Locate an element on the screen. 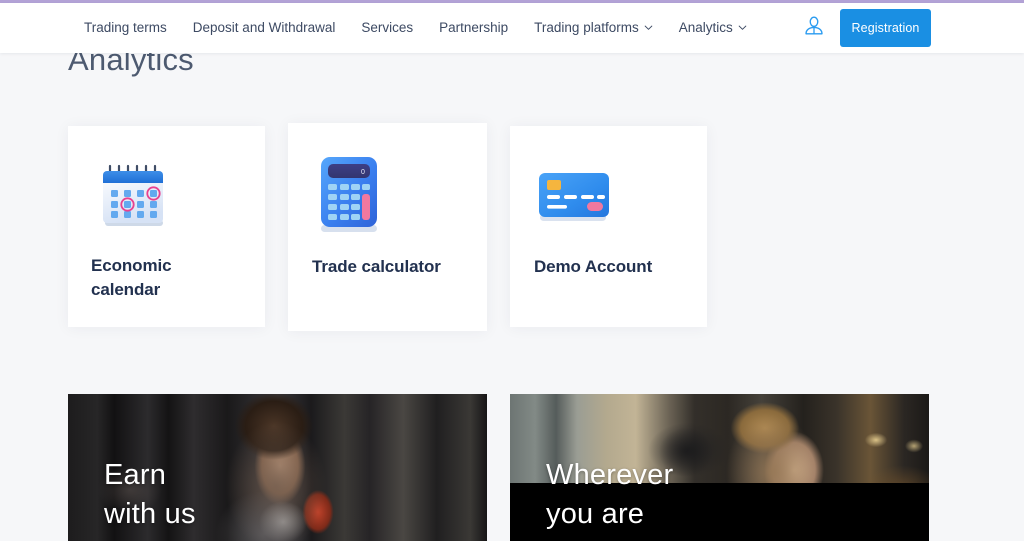  nav-label: Deposit and Withdrawal is located at coordinates (264, 28).